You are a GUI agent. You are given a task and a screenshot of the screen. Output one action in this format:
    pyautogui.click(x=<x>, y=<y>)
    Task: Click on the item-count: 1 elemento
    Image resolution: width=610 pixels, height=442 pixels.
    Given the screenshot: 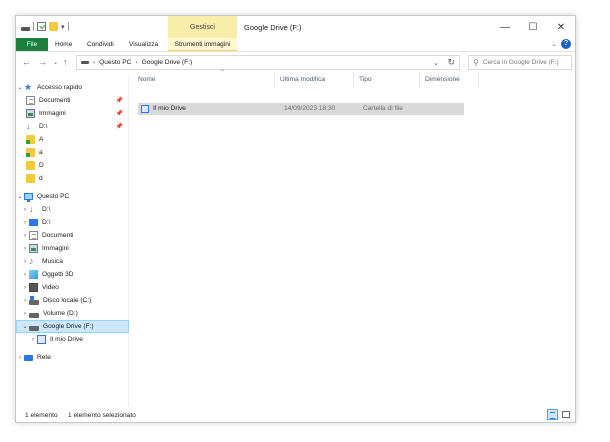 What is the action you would take?
    pyautogui.click(x=41, y=415)
    